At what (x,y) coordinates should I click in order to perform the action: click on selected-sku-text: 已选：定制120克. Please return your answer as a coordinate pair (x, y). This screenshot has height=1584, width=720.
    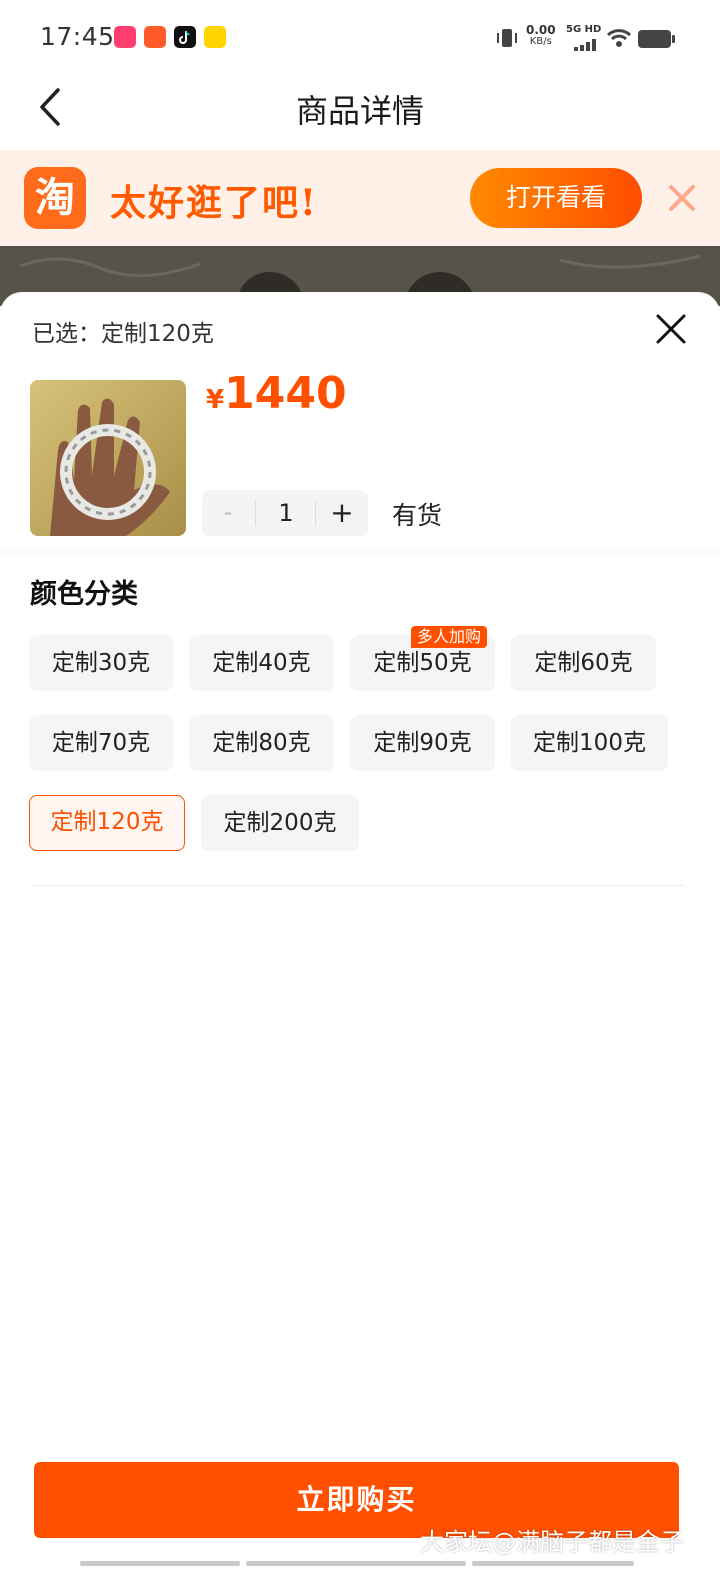
    Looking at the image, I should click on (123, 334).